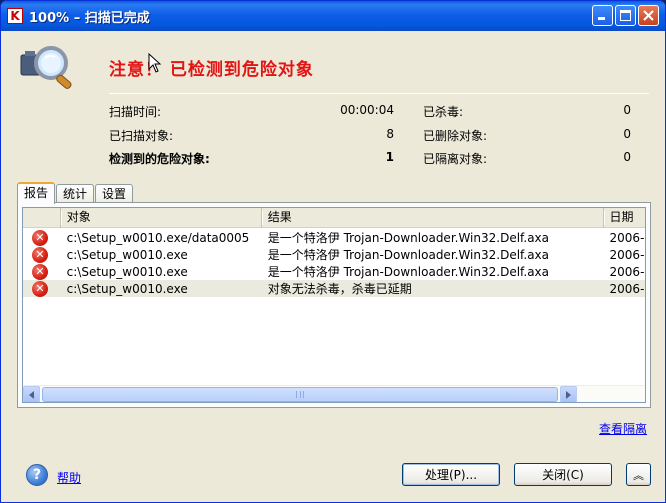 This screenshot has height=503, width=666. Describe the element at coordinates (211, 70) in the screenshot. I see `warning-title: 注意！ 已检测到危险对象` at that location.